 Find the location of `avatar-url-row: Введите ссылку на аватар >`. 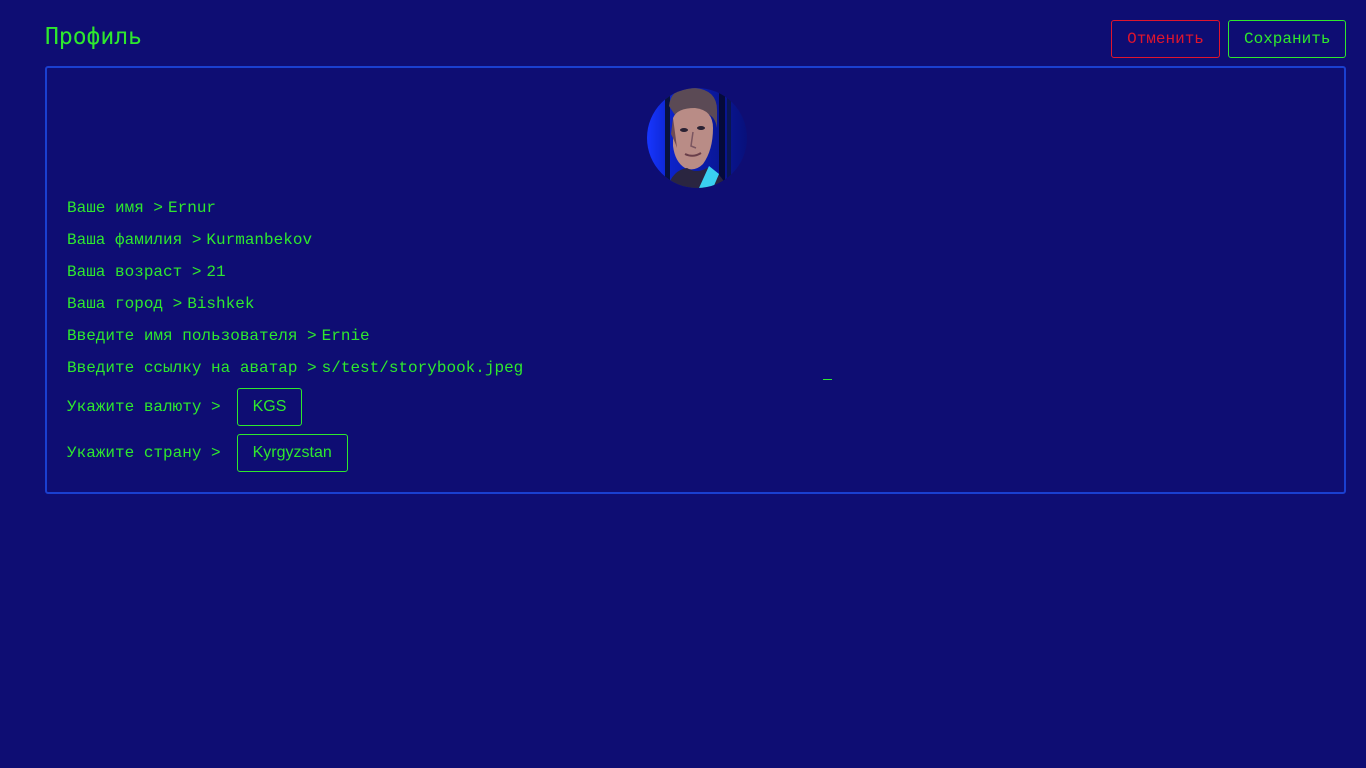

avatar-url-row: Введите ссылку на аватар > is located at coordinates (394, 368).